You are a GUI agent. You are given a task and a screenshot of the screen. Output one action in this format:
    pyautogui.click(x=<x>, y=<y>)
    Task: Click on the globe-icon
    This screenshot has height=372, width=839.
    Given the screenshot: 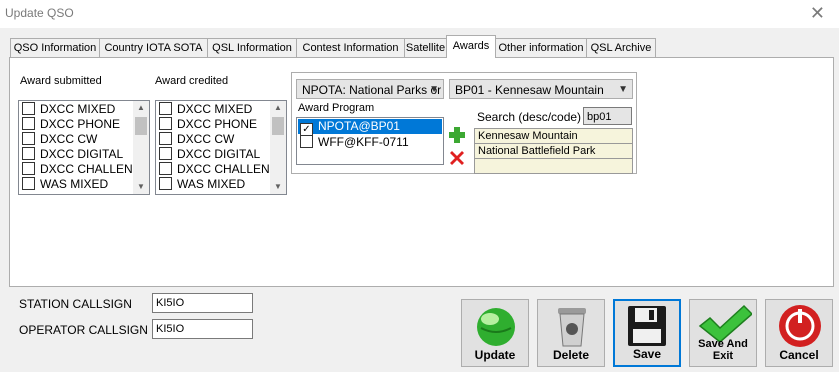 What is the action you would take?
    pyautogui.click(x=496, y=327)
    